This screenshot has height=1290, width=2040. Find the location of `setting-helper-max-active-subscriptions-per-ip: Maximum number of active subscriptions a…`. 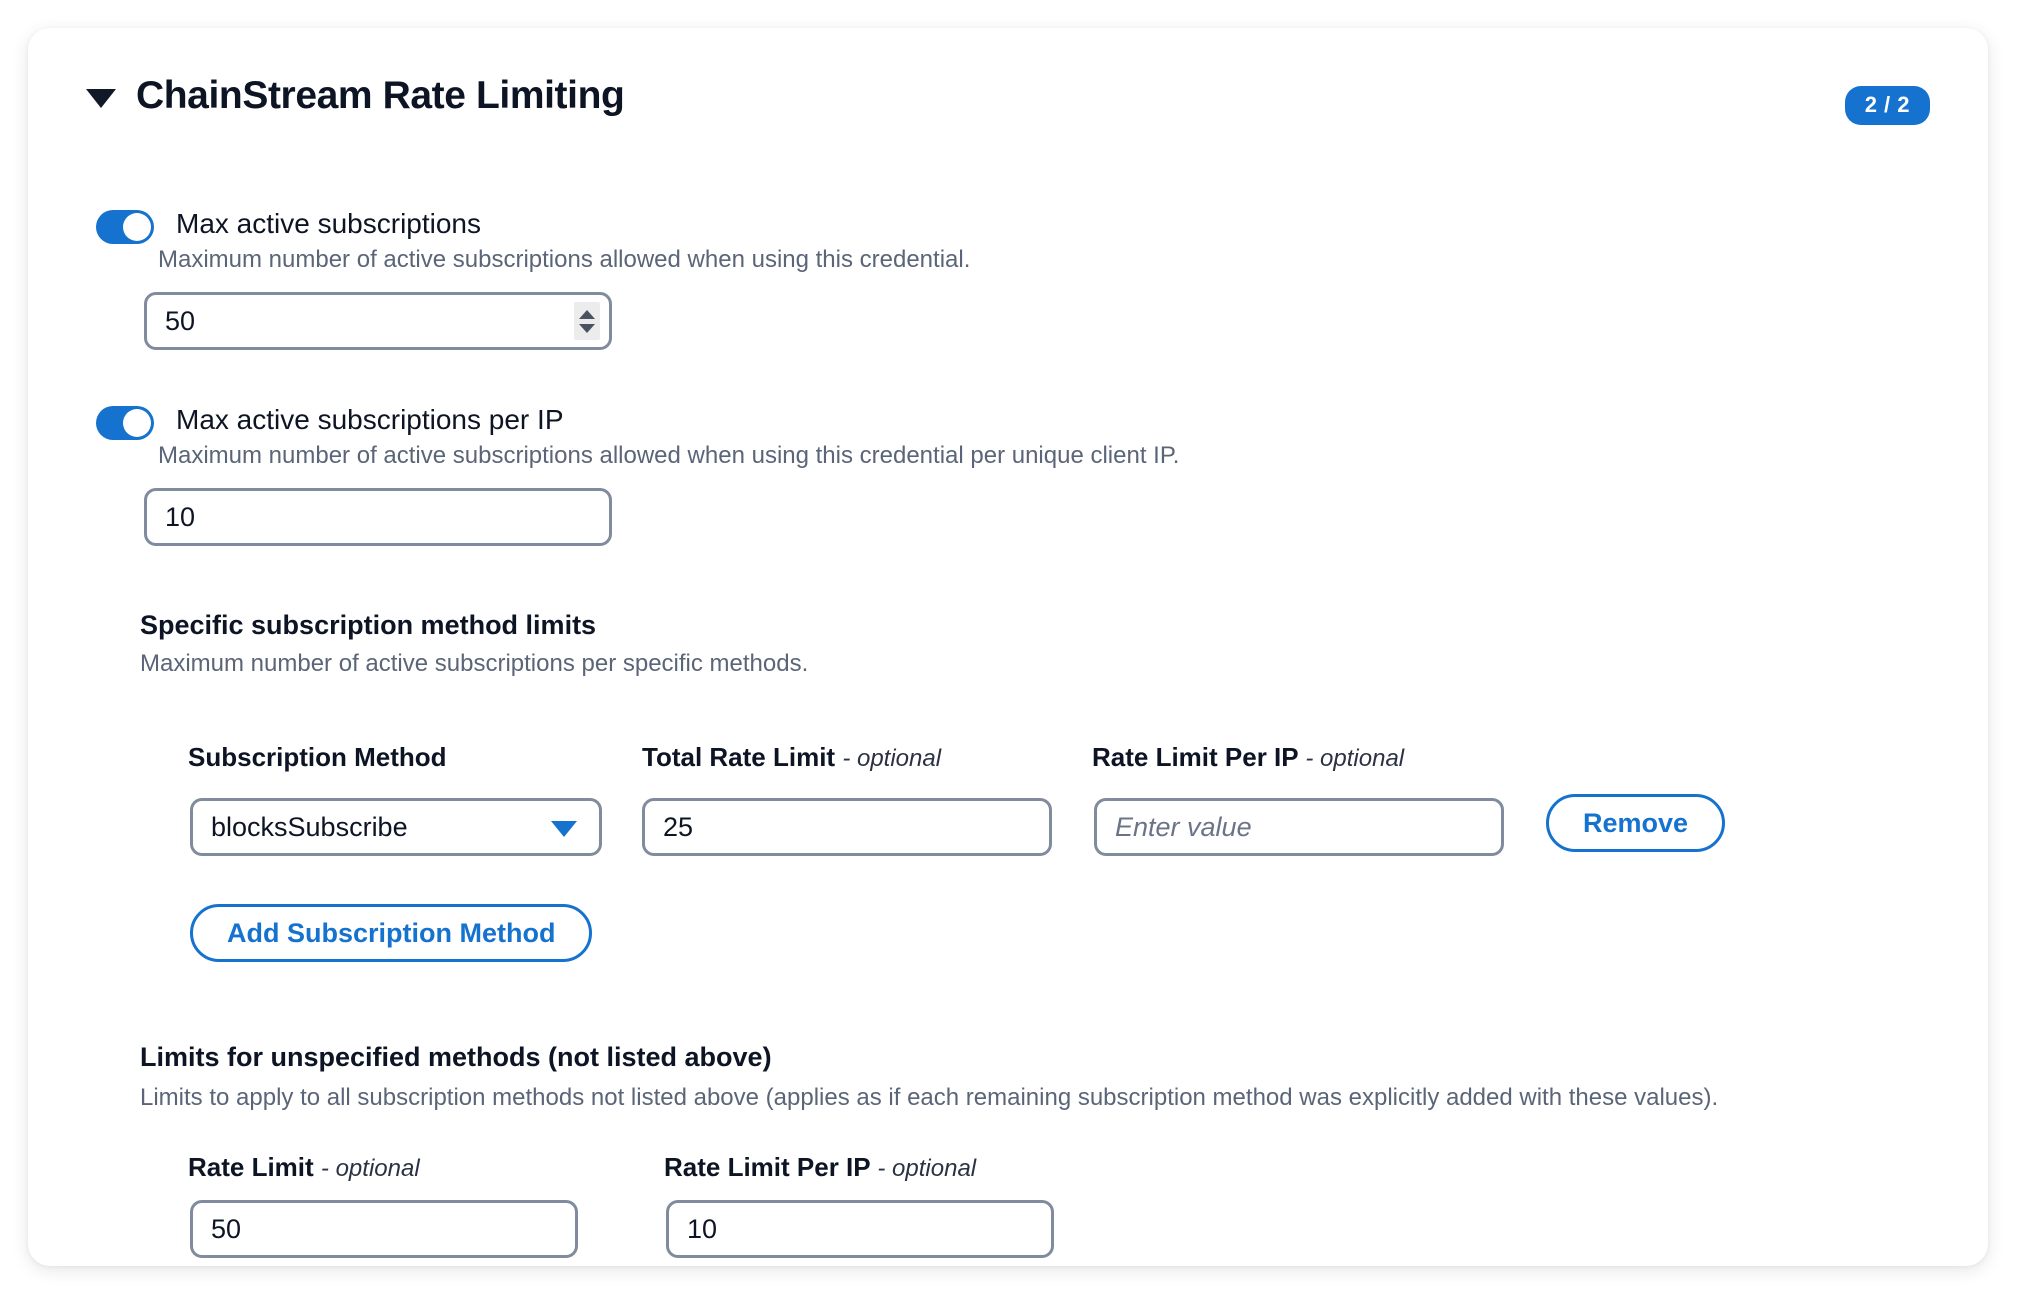

setting-helper-max-active-subscriptions-per-ip: Maximum number of active subscriptions a… is located at coordinates (669, 455).